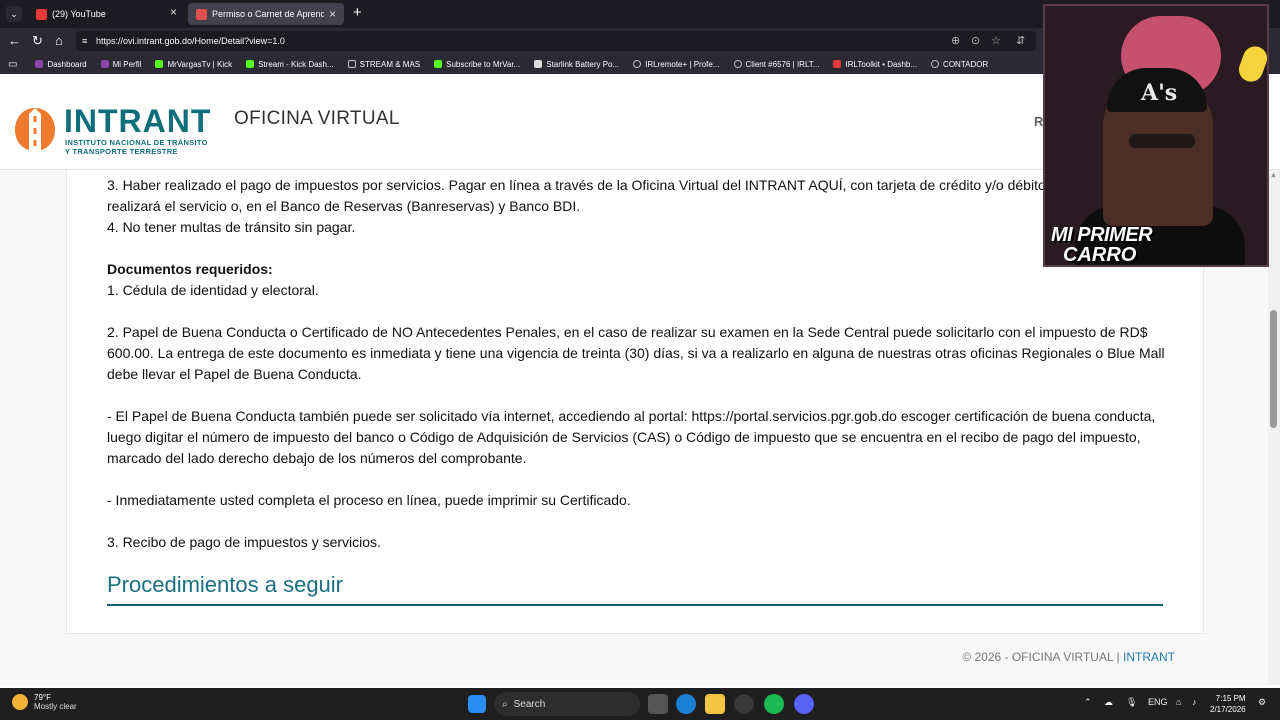 The width and height of the screenshot is (1280, 720). What do you see at coordinates (266, 14) in the screenshot?
I see `tab-intrant: Permiso o Carnet de Aprendizaje I ×` at bounding box center [266, 14].